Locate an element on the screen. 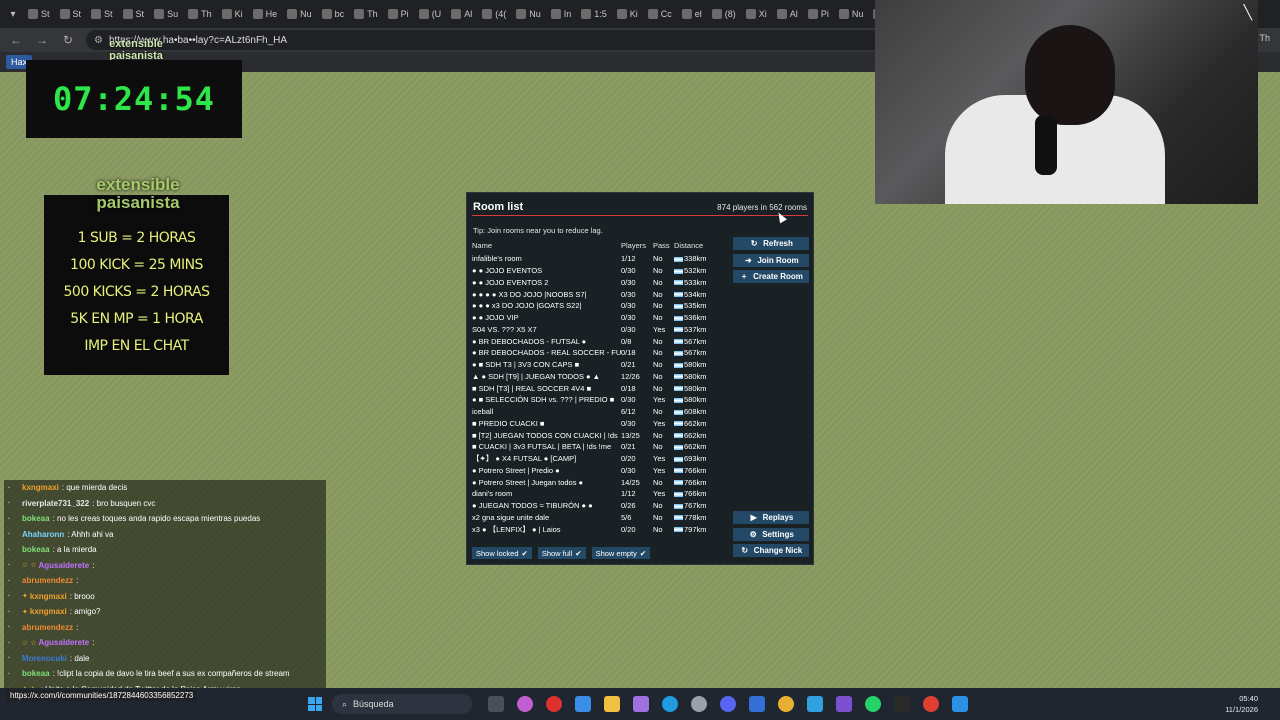 The width and height of the screenshot is (1280, 720). show-locked-toggle: Show locked ✔ is located at coordinates (502, 553).